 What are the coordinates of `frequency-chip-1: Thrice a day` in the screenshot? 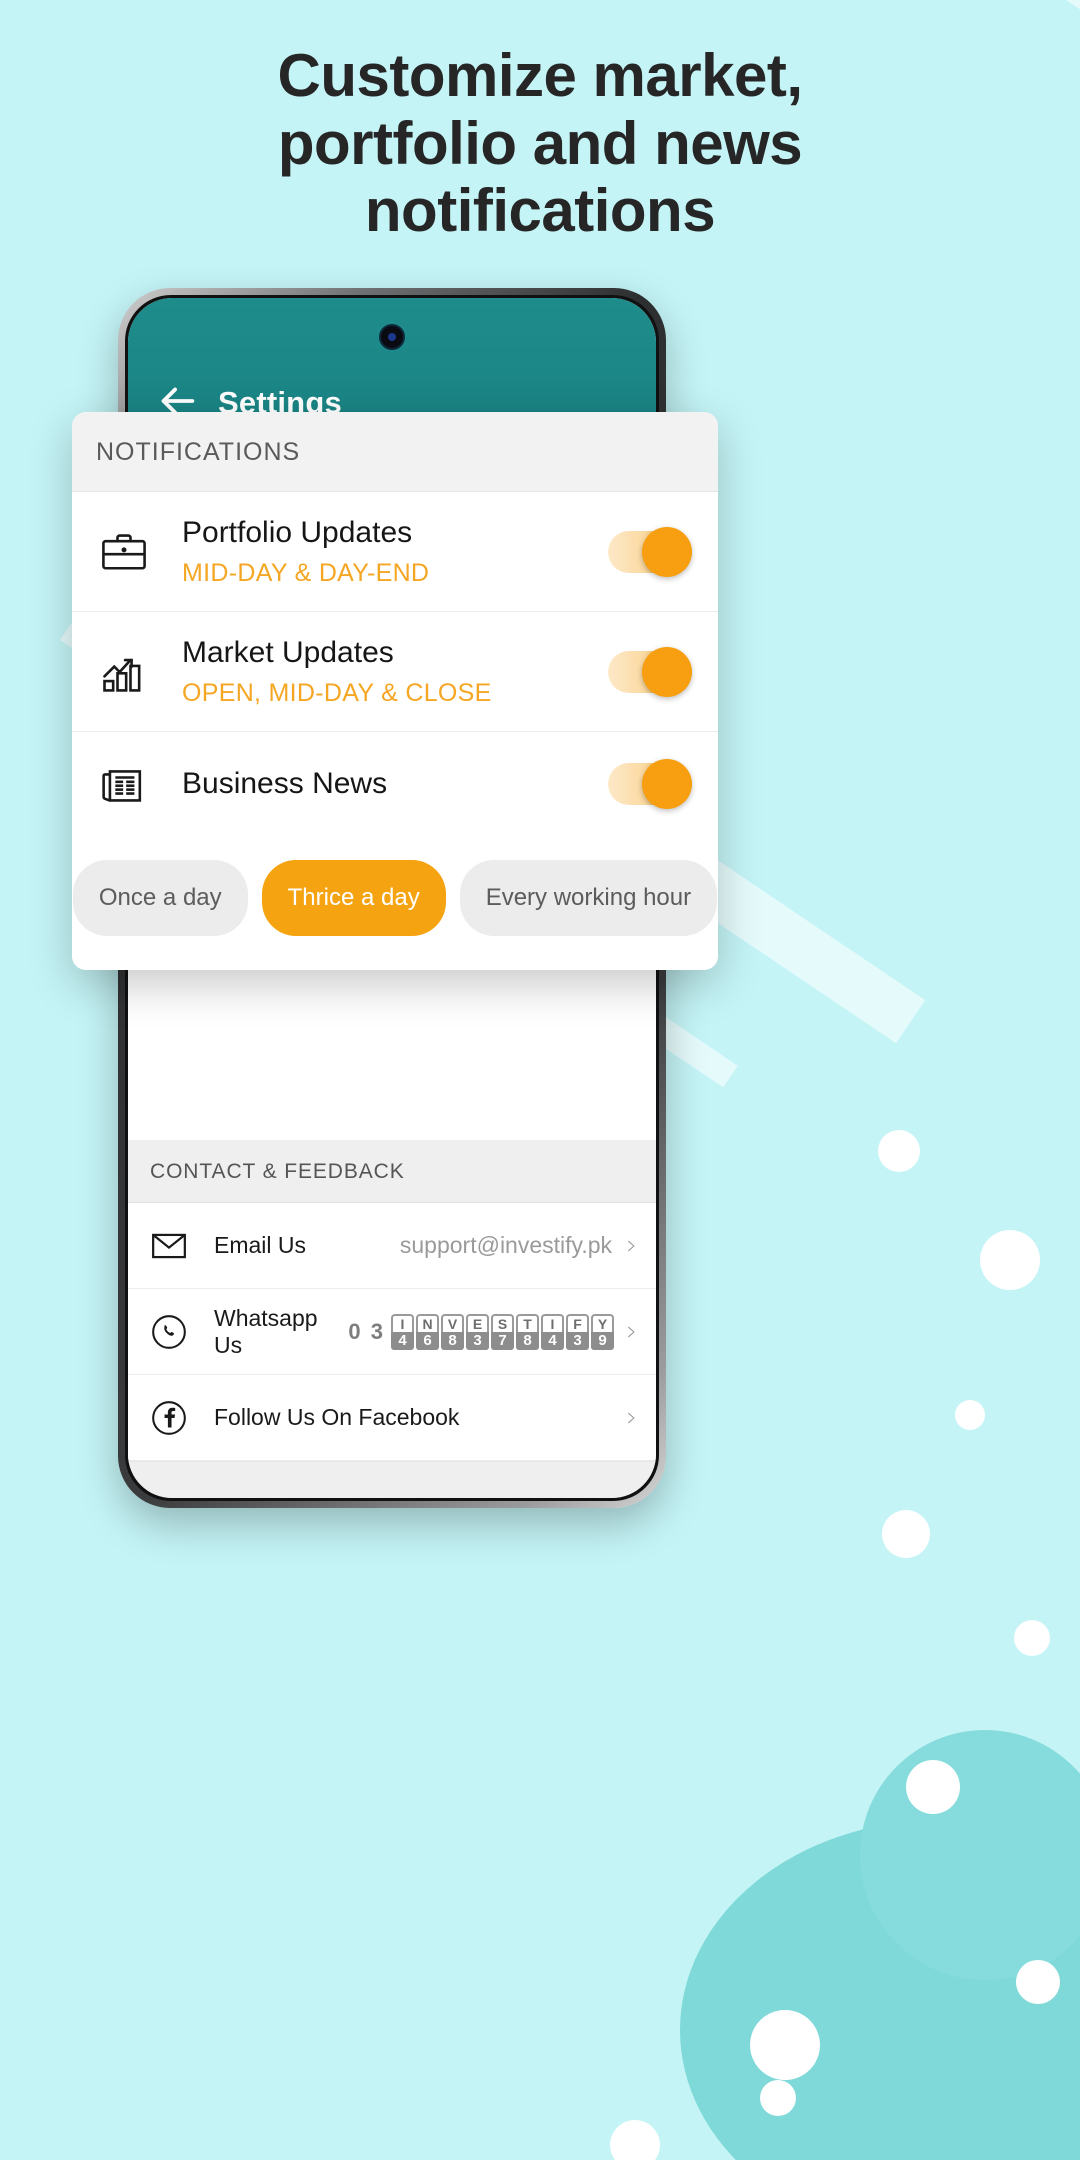 It's located at (353, 898).